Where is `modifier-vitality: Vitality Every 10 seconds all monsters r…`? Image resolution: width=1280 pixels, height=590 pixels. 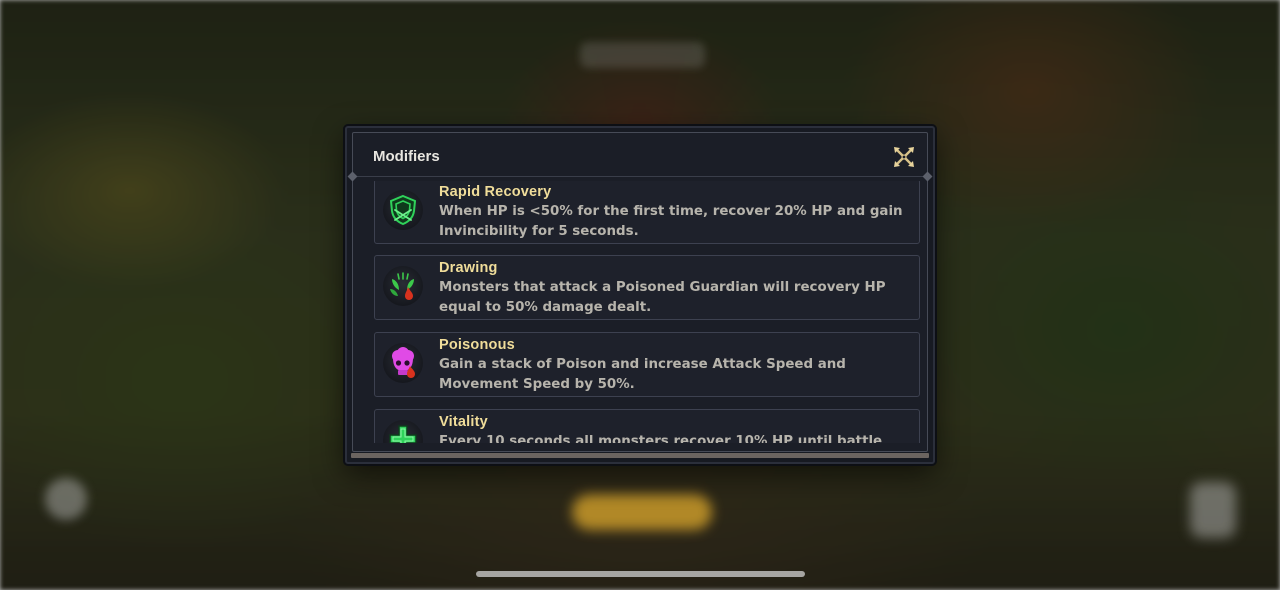
modifier-vitality: Vitality Every 10 seconds all monsters r… is located at coordinates (647, 426).